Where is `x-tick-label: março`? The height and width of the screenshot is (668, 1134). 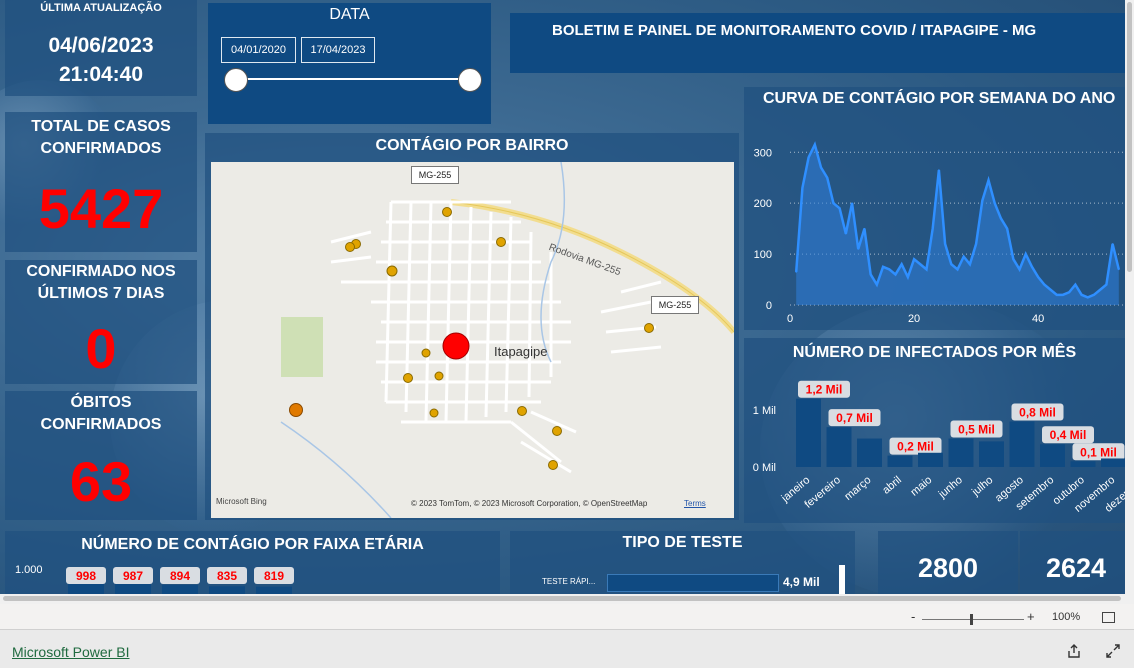
x-tick-label: março is located at coordinates (857, 488).